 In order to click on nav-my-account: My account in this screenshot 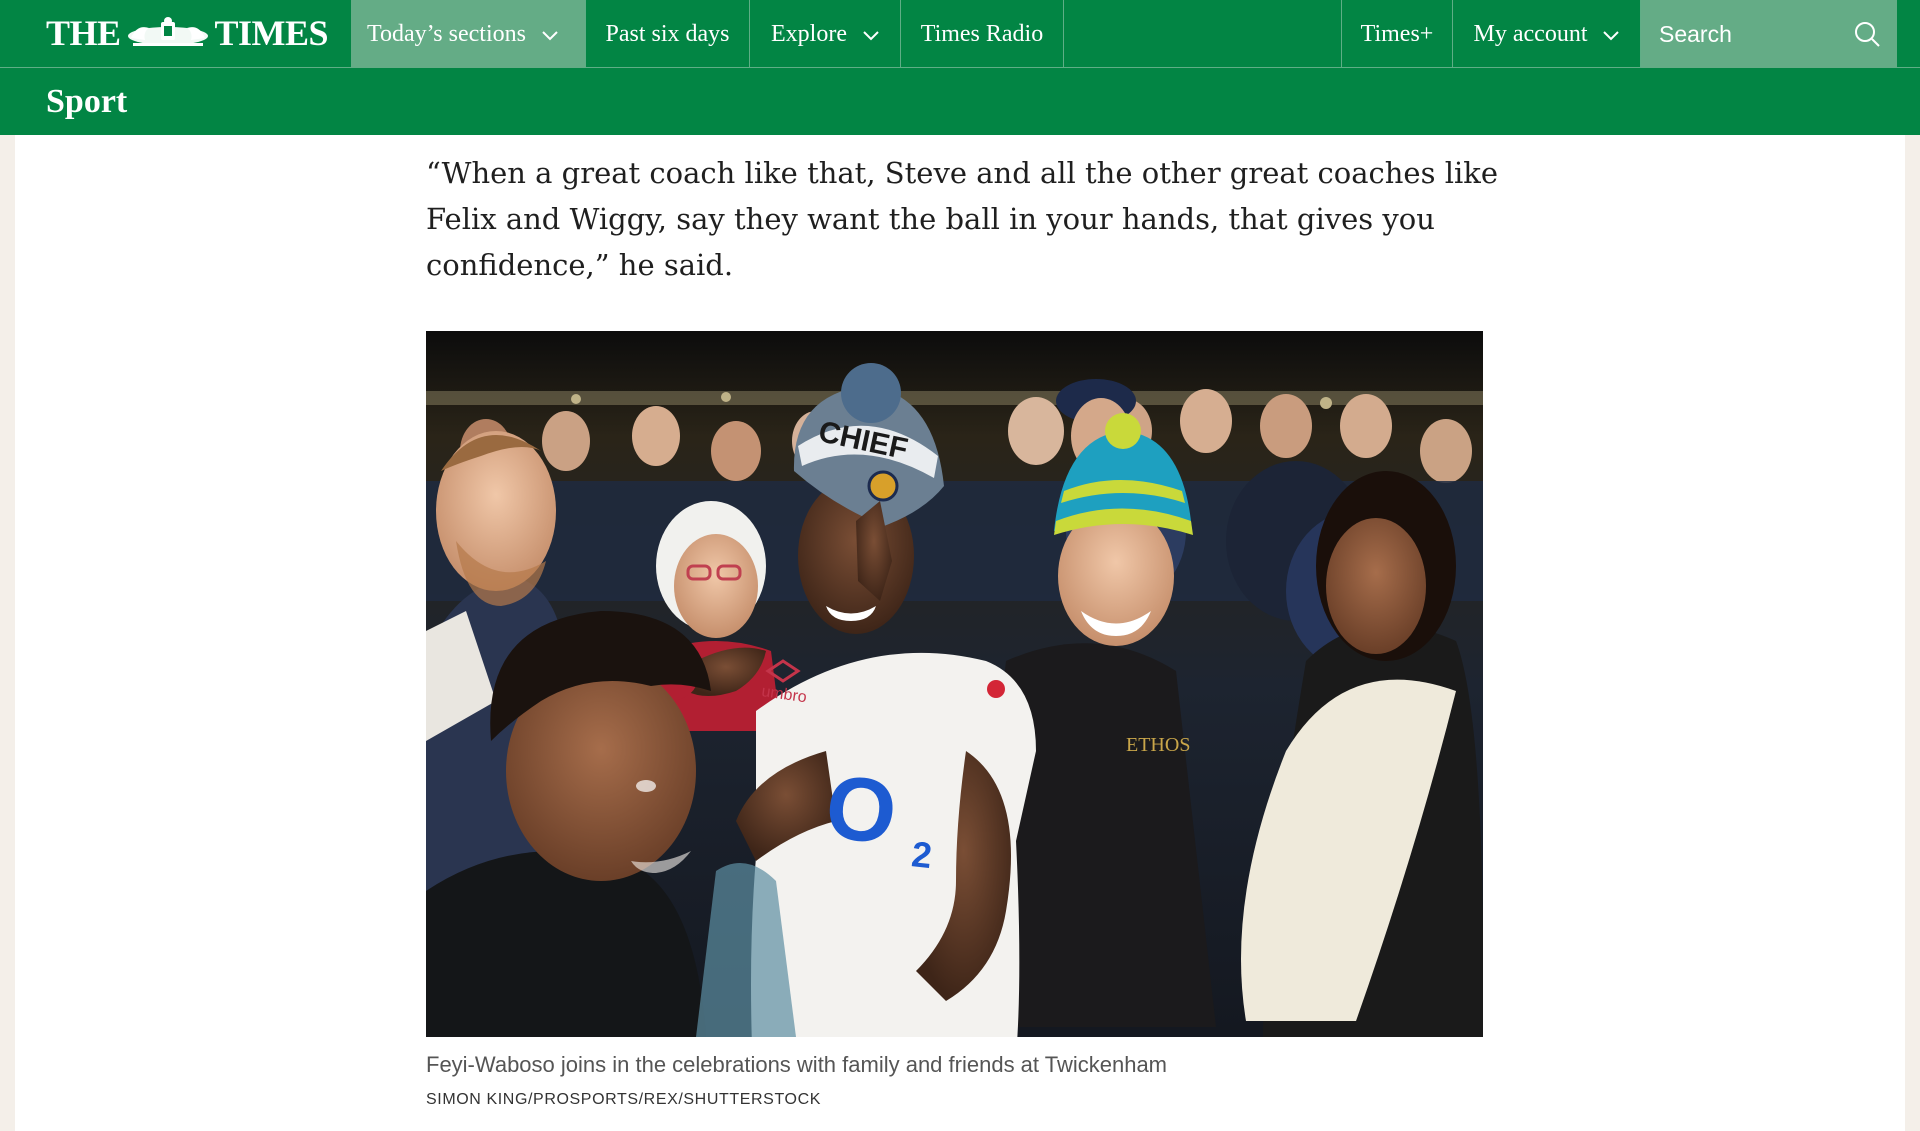, I will do `click(1547, 34)`.